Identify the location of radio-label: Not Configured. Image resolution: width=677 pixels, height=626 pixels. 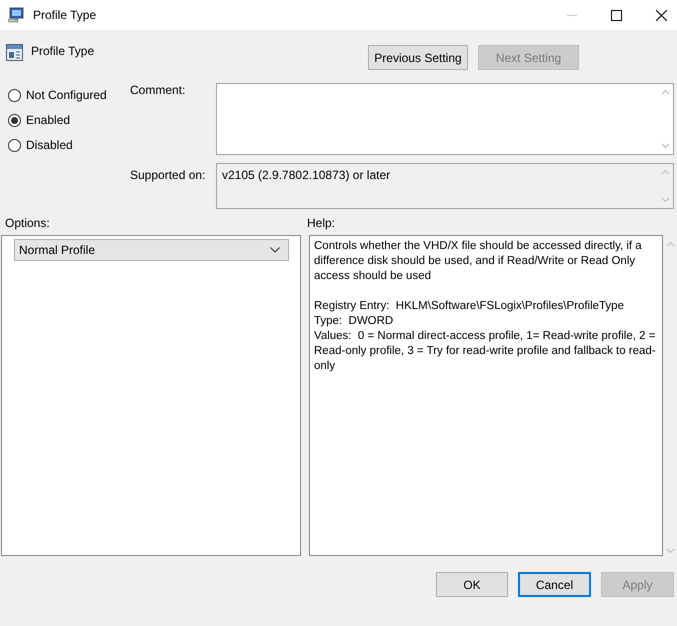
(66, 95).